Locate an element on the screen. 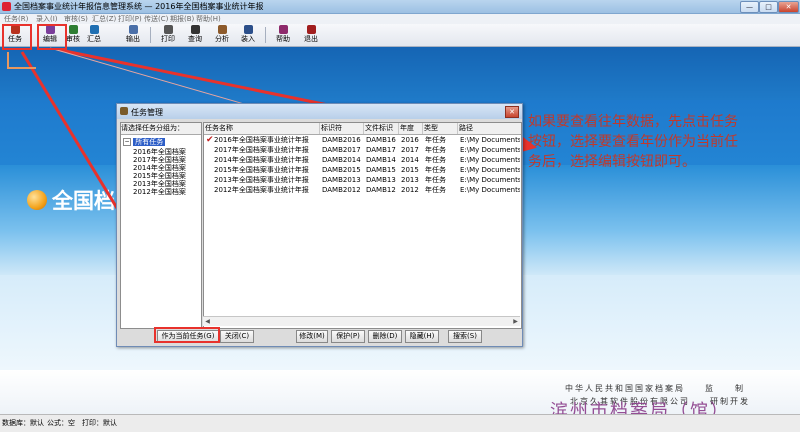 This screenshot has width=800, height=432. column-path: 路径 is located at coordinates (489, 128).